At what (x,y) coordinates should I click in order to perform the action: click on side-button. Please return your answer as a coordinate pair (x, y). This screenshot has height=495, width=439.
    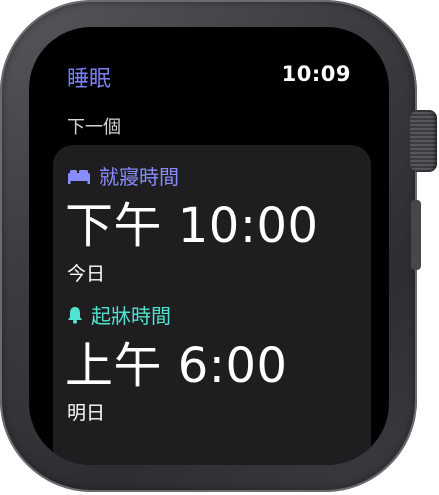
    Looking at the image, I should click on (416, 235).